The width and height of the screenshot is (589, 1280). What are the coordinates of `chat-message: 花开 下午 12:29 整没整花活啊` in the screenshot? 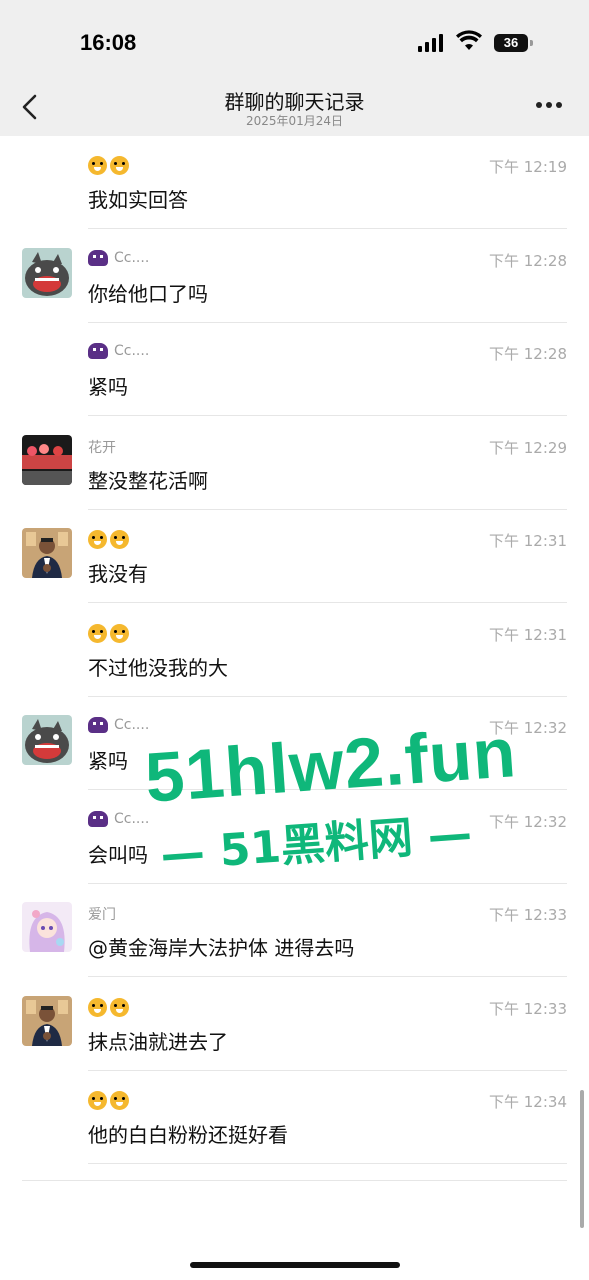 It's located at (294, 463).